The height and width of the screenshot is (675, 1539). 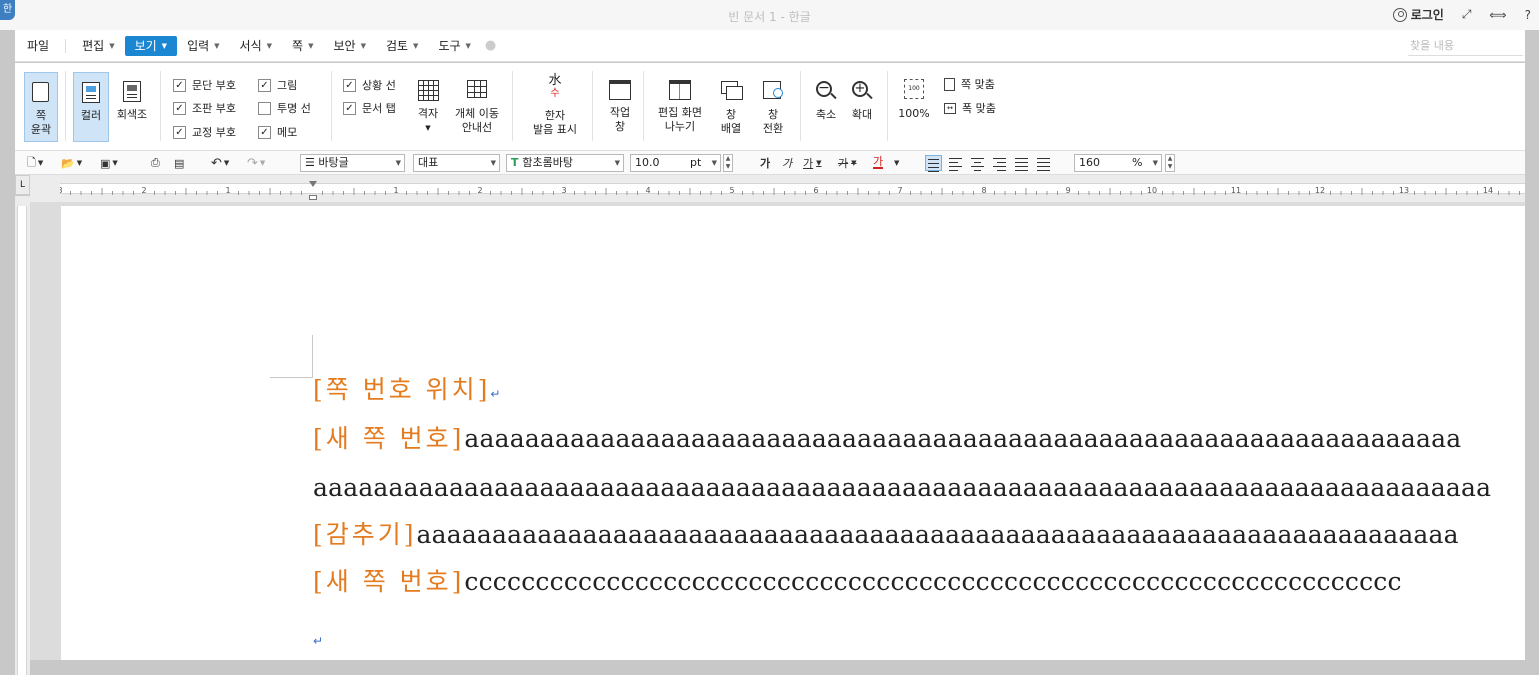 What do you see at coordinates (777, 188) in the screenshot?
I see `horizontal-ruler: 3211234567891011121314` at bounding box center [777, 188].